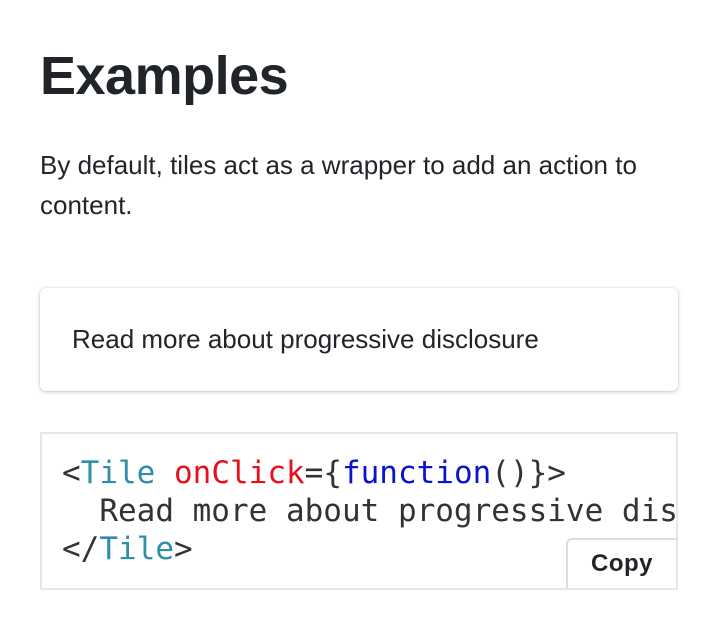 The image size is (718, 630). I want to click on copy-button: Copy, so click(621, 563).